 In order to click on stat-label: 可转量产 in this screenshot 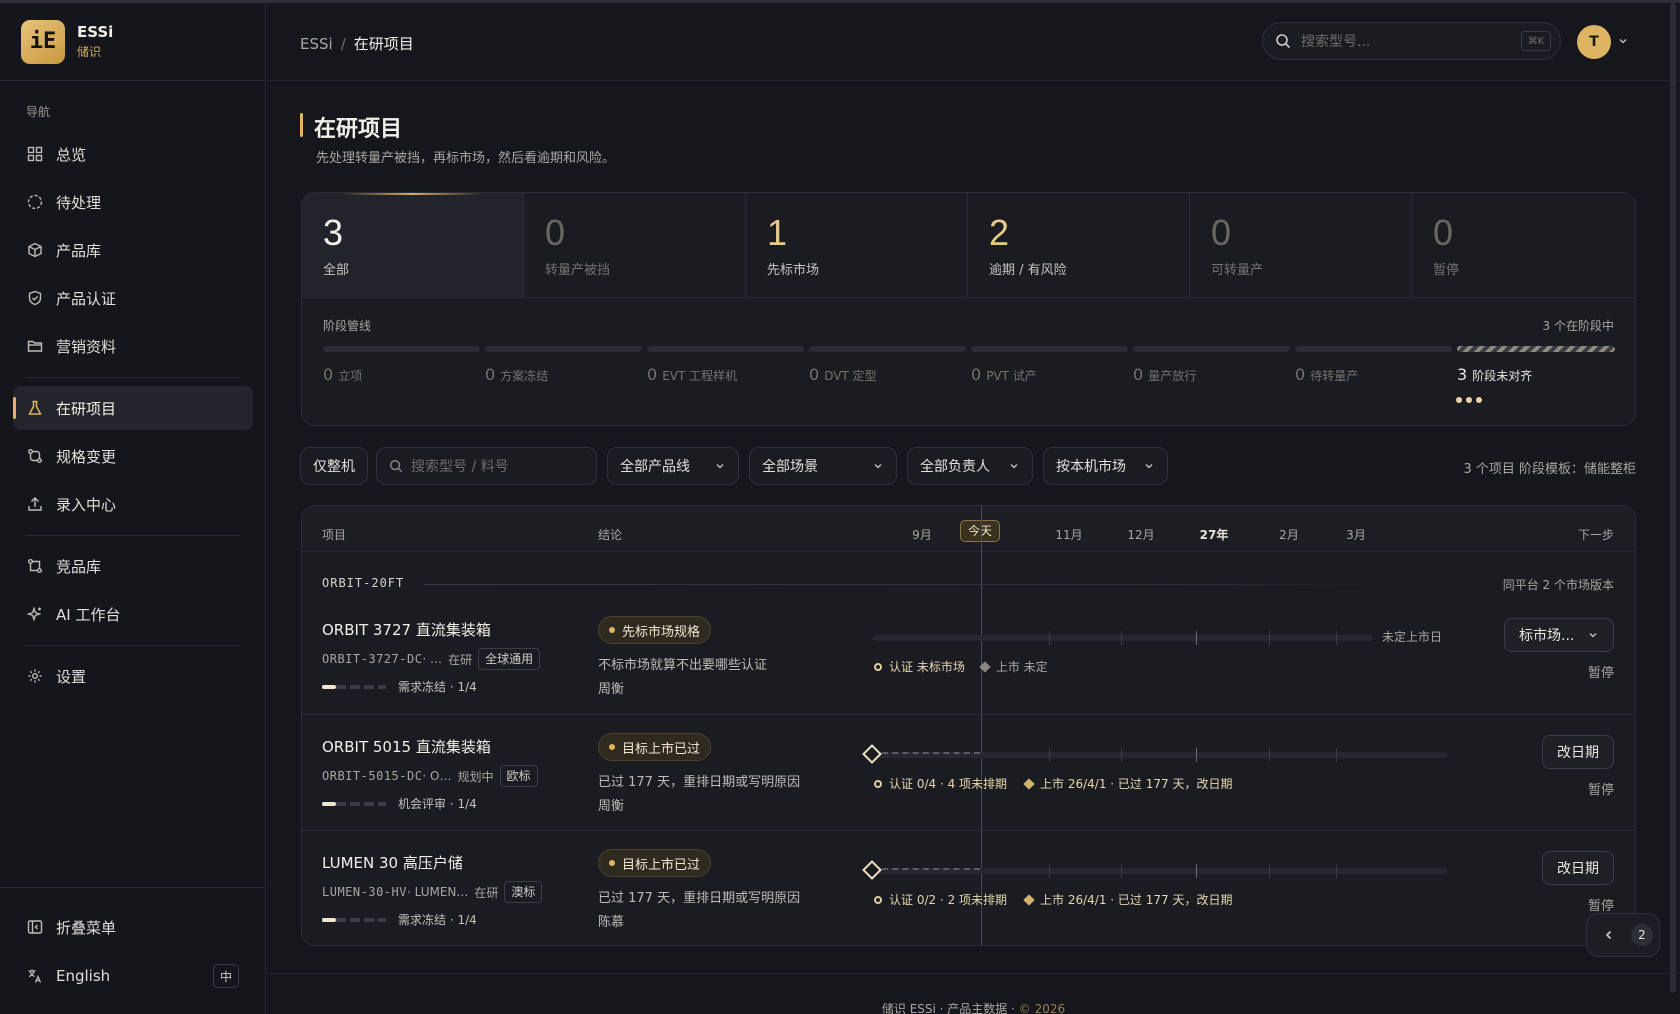, I will do `click(1237, 270)`.